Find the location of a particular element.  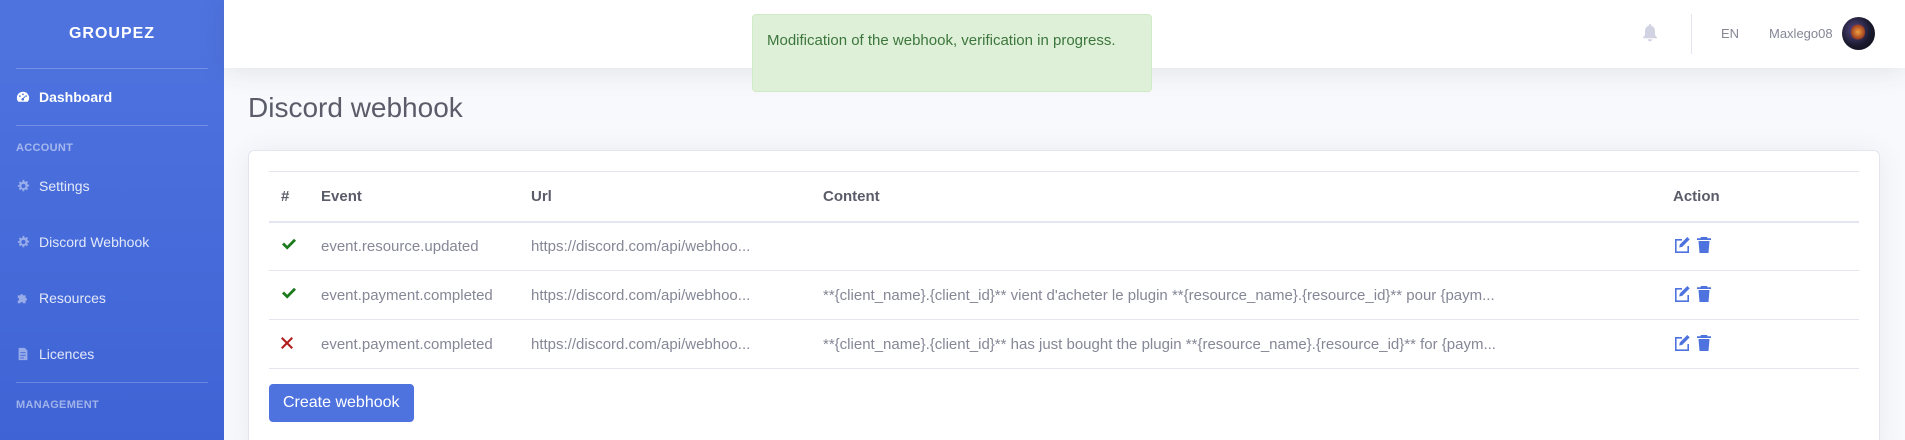

column-header-number: # is located at coordinates (289, 197).